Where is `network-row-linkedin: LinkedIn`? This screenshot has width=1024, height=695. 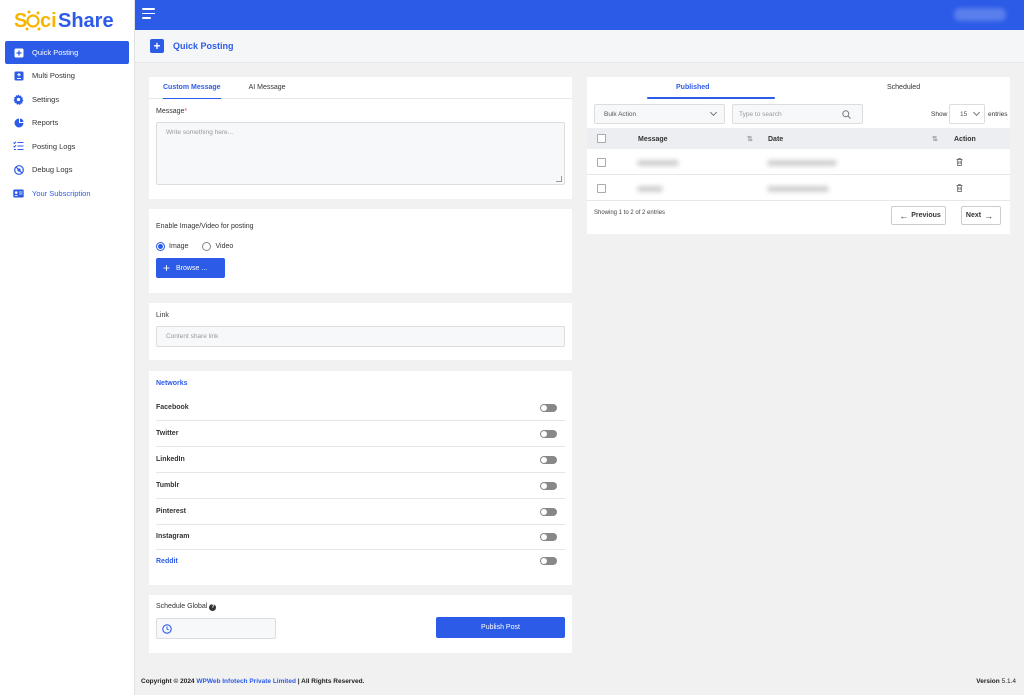 network-row-linkedin: LinkedIn is located at coordinates (360, 460).